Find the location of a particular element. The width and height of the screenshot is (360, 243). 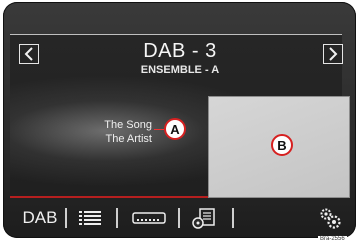

memory-card-icon is located at coordinates (203, 218).